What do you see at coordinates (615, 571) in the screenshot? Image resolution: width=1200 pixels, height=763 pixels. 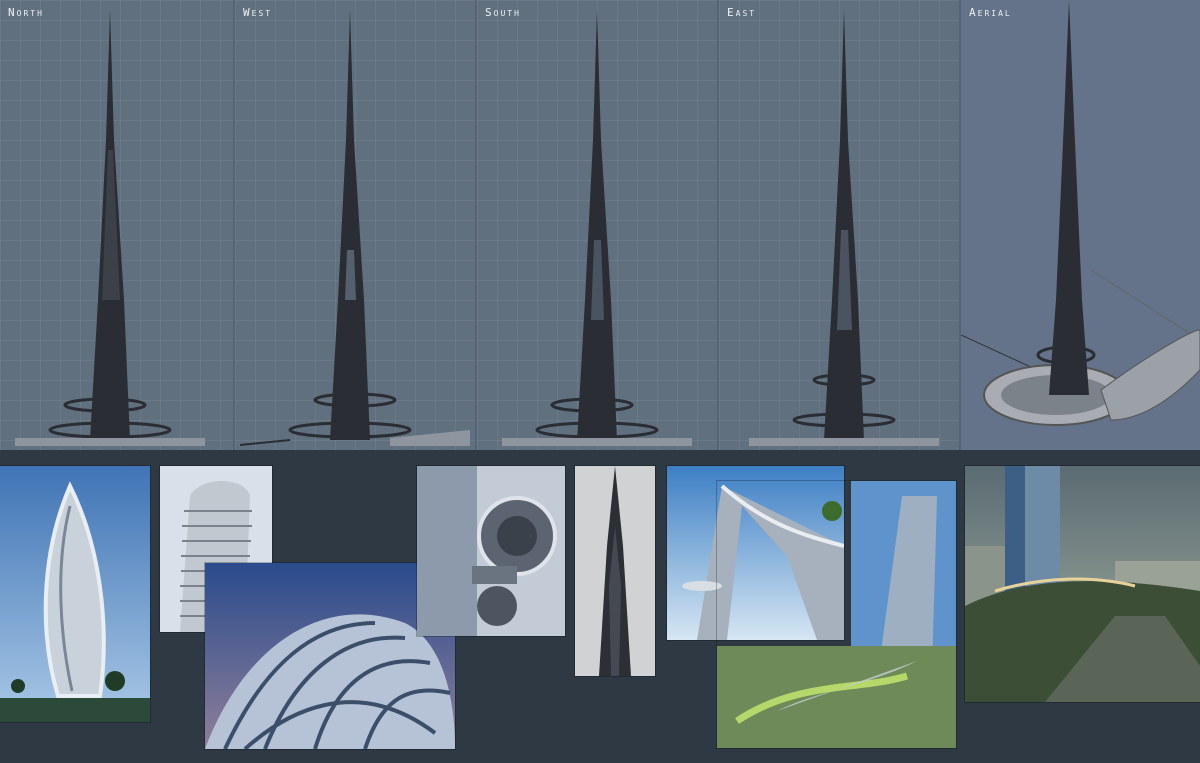 I see `reference-image-dark-spire-tower` at bounding box center [615, 571].